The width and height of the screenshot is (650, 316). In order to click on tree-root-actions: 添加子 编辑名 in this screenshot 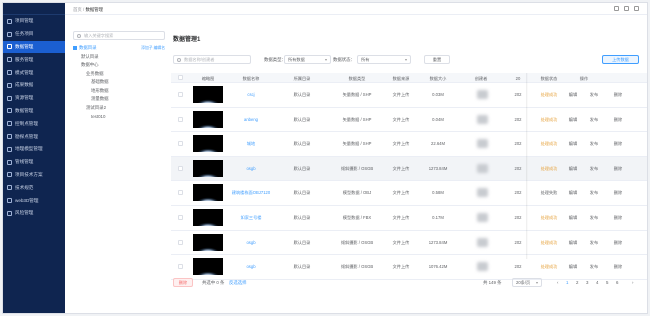, I will do `click(153, 48)`.